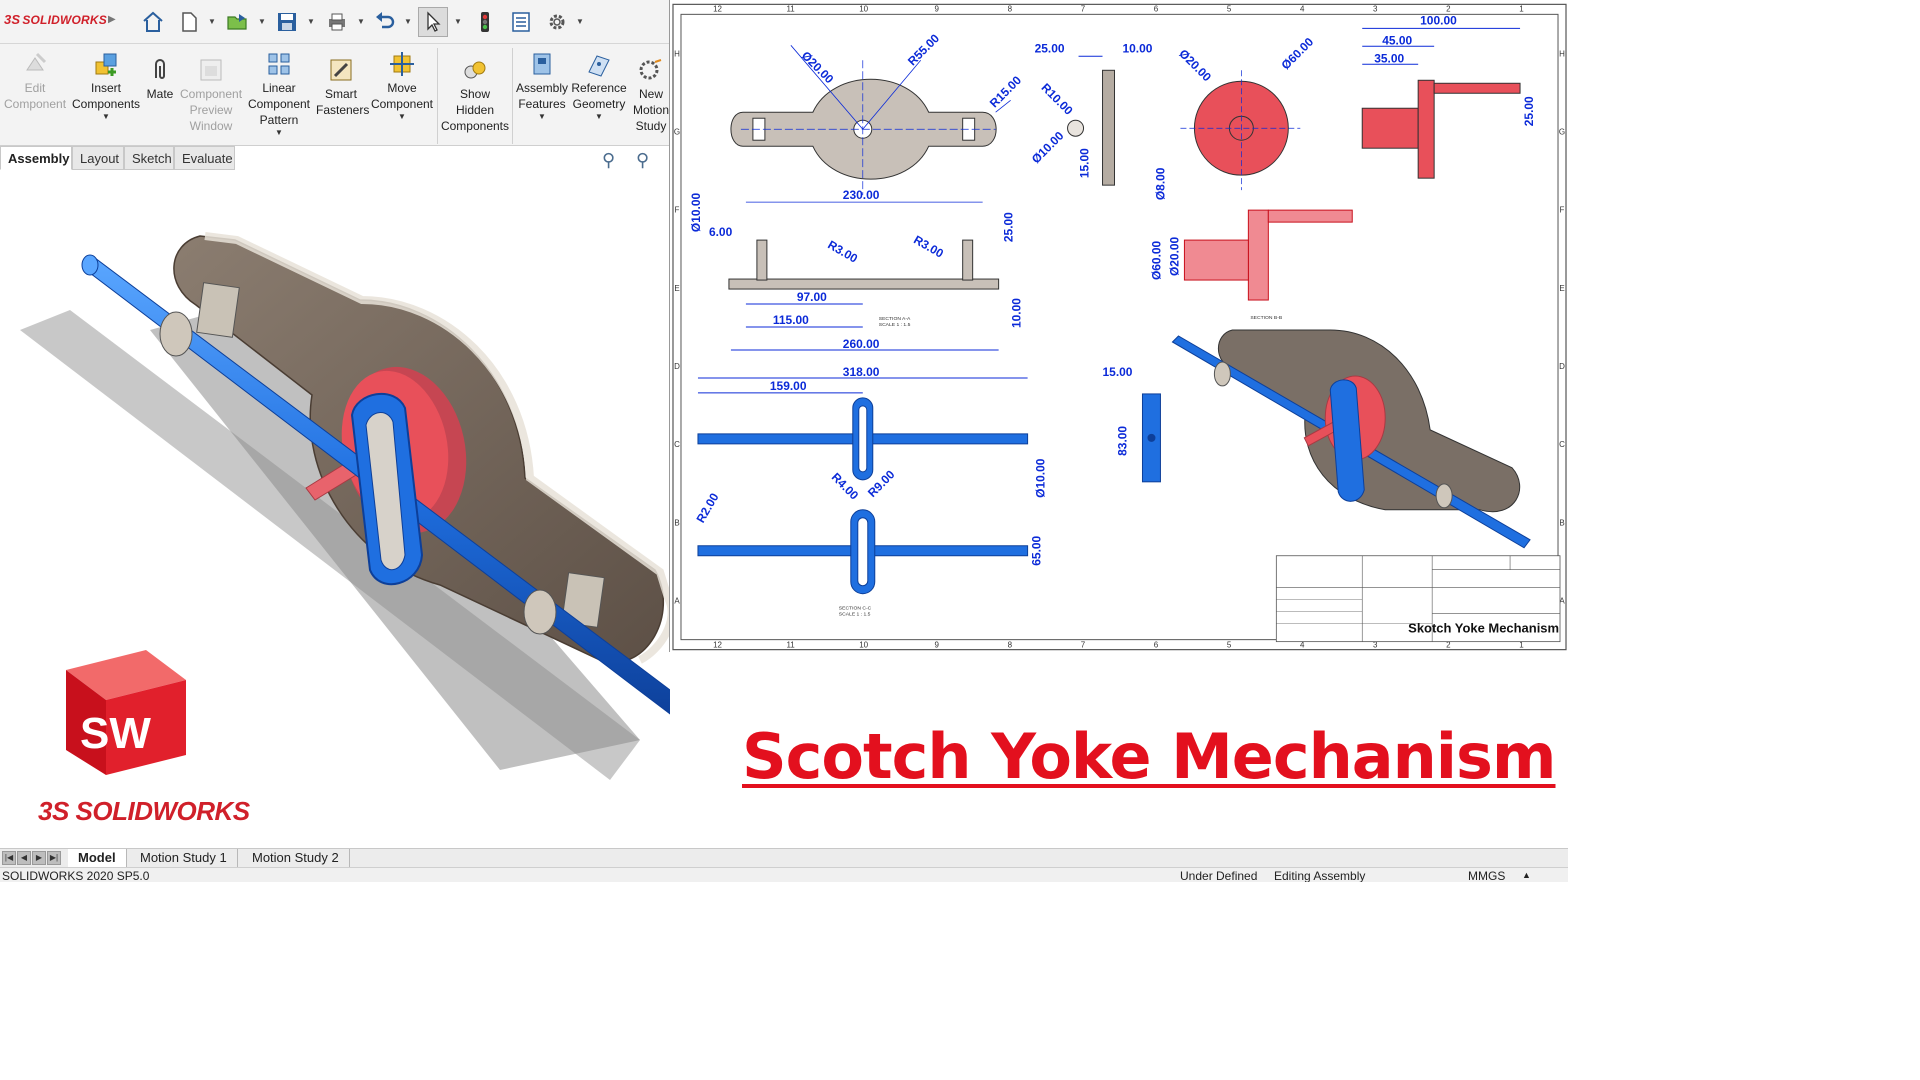 The height and width of the screenshot is (1080, 1920). What do you see at coordinates (212, 21) in the screenshot?
I see `new-dropdown-icon: ▼` at bounding box center [212, 21].